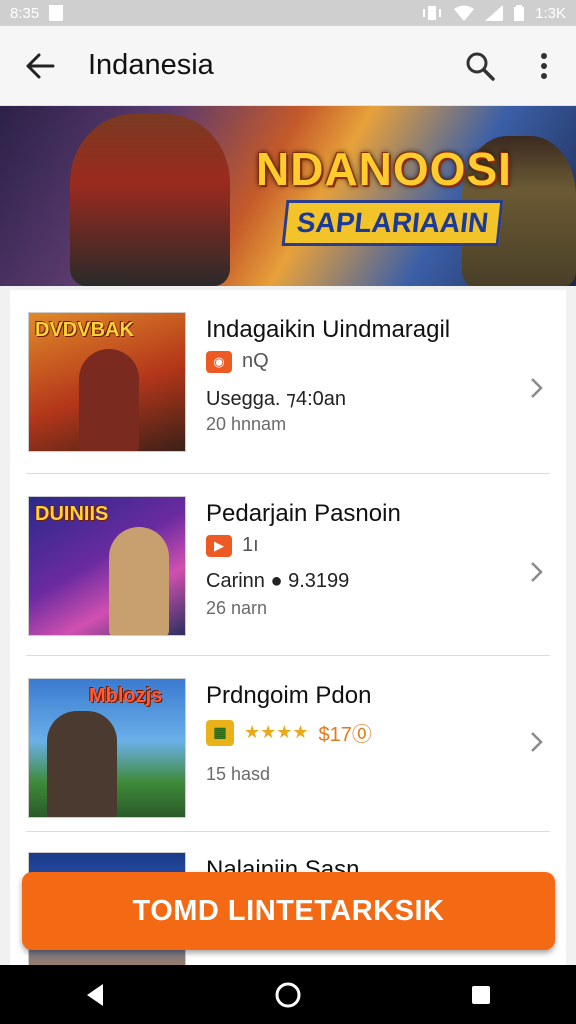  Describe the element at coordinates (237, 608) in the screenshot. I see `item-subtitle: 26 narn` at that location.